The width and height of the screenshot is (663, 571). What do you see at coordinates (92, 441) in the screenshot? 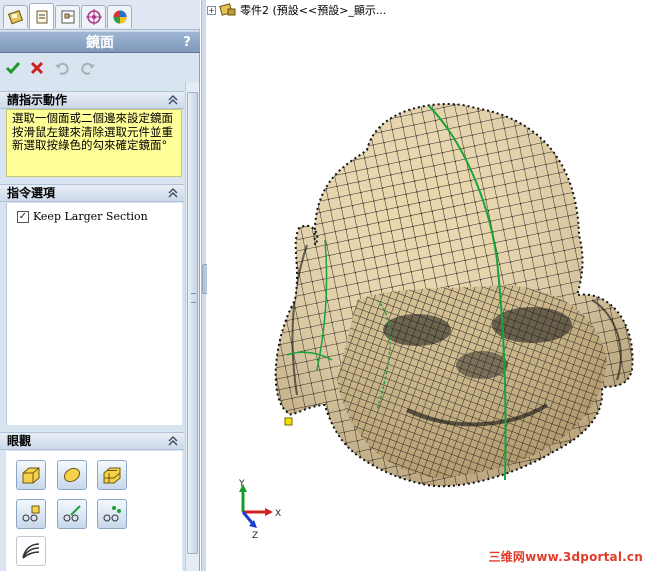
I see `view-group-header: 眼觀` at bounding box center [92, 441].